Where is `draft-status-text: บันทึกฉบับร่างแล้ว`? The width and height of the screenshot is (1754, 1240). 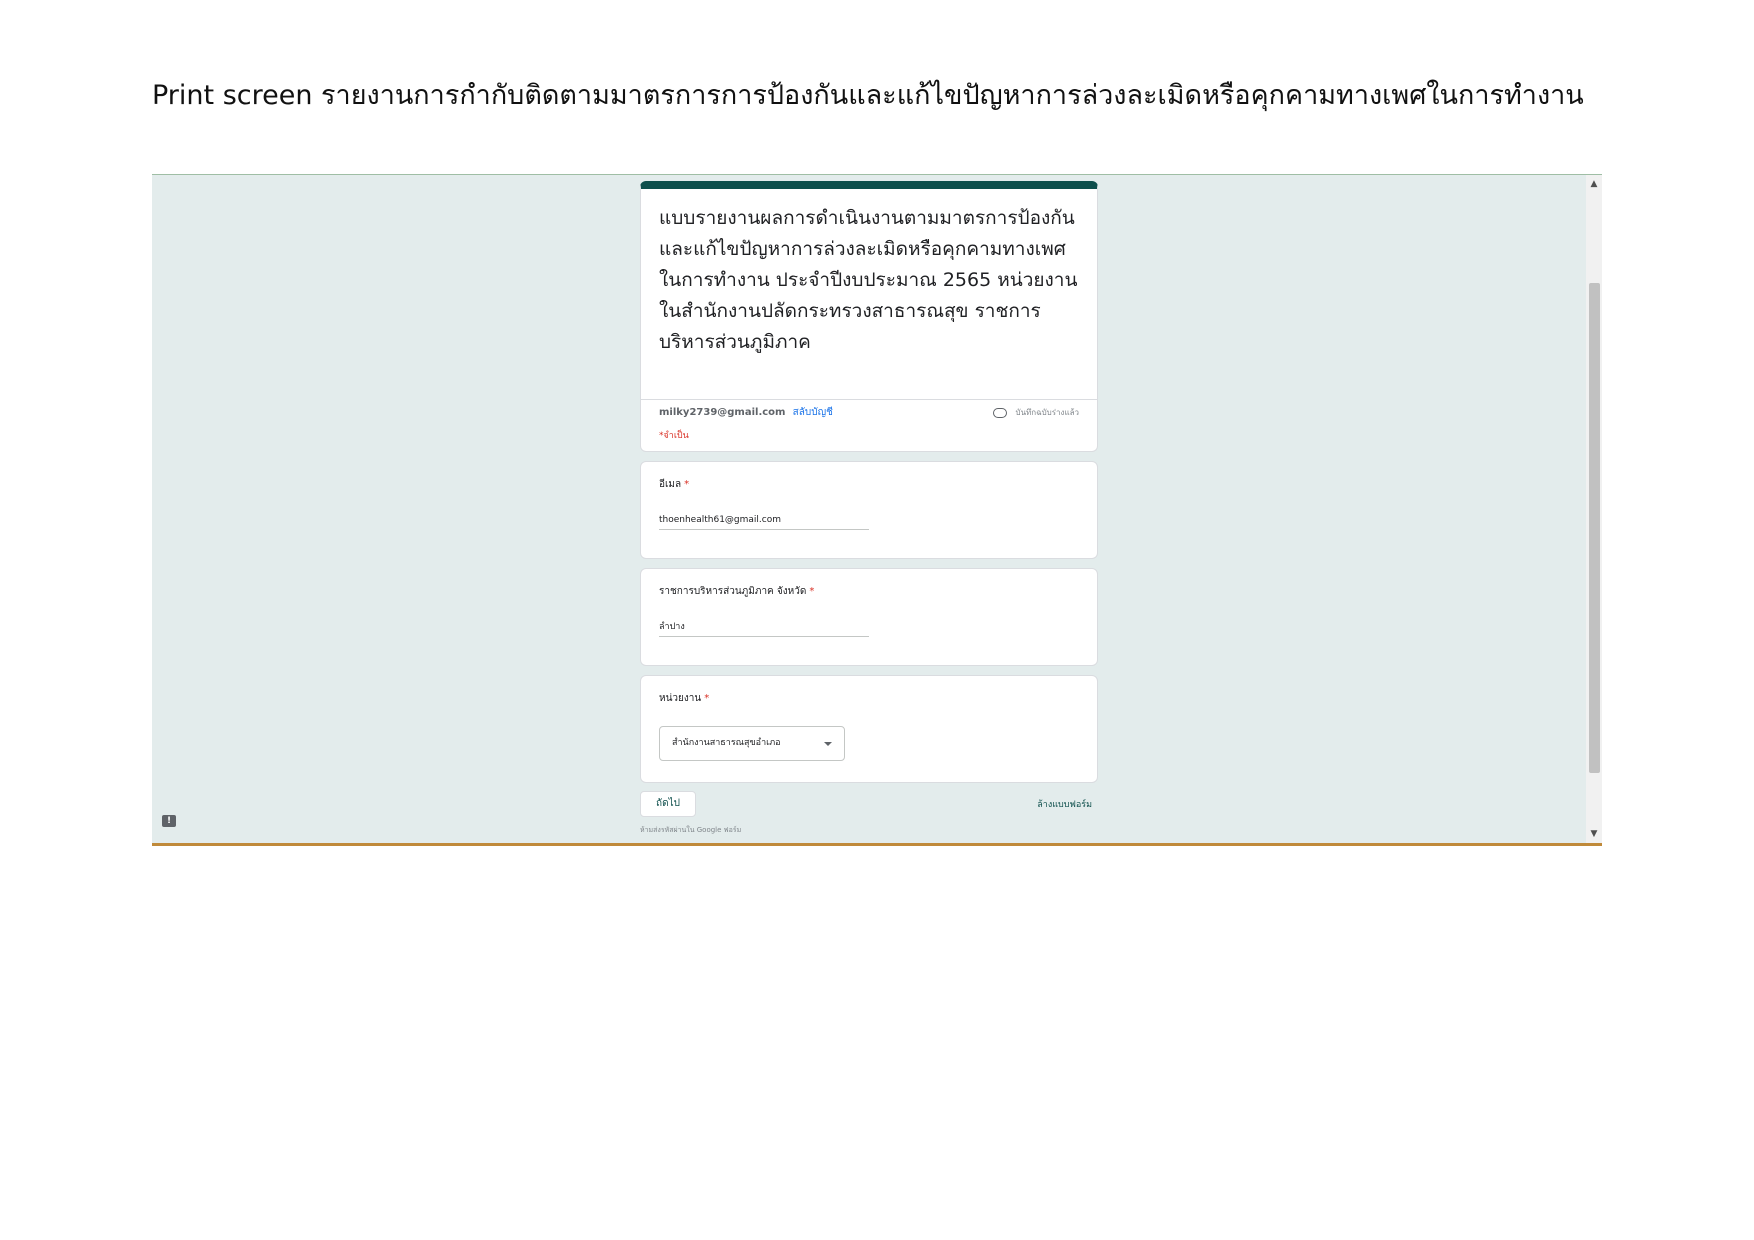
draft-status-text: บันทึกฉบับร่างแล้ว is located at coordinates (1047, 412).